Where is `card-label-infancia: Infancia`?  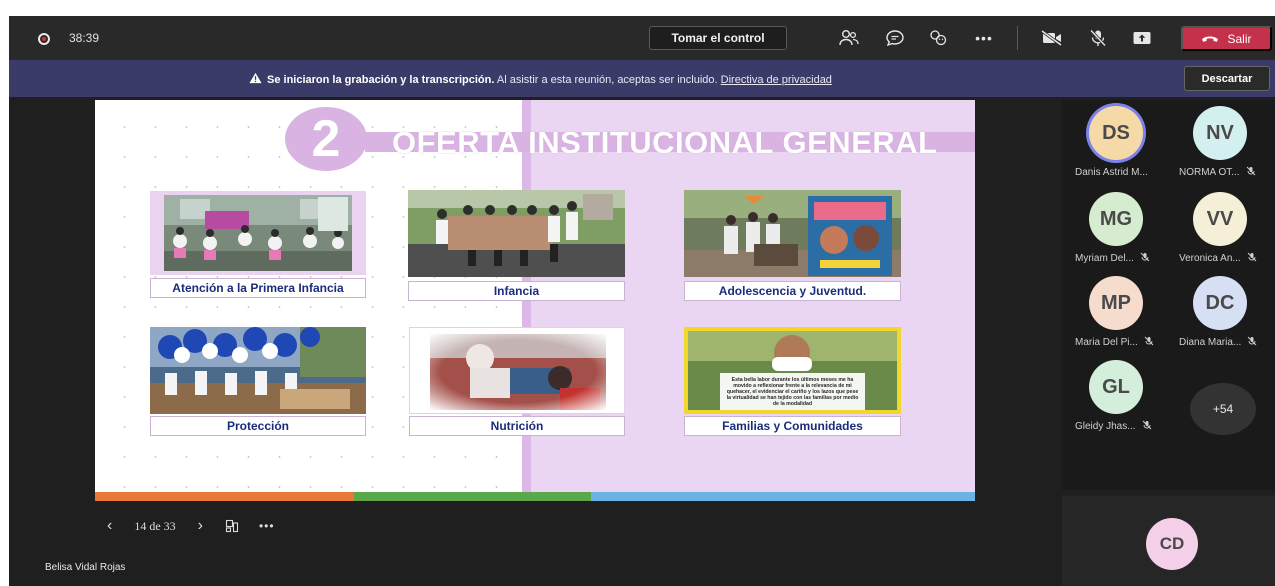 card-label-infancia: Infancia is located at coordinates (516, 291).